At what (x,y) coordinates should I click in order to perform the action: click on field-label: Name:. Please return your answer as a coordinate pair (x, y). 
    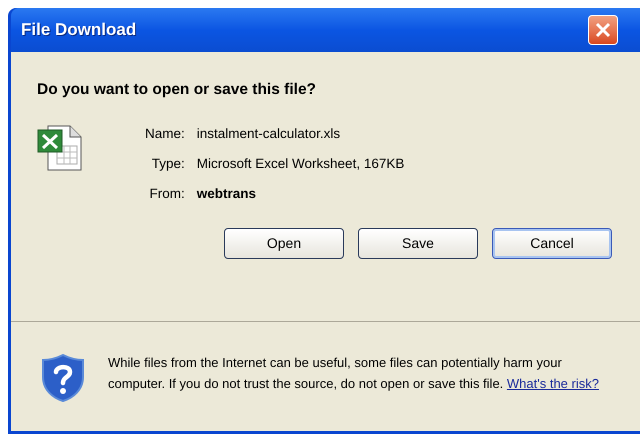
    Looking at the image, I should click on (165, 134).